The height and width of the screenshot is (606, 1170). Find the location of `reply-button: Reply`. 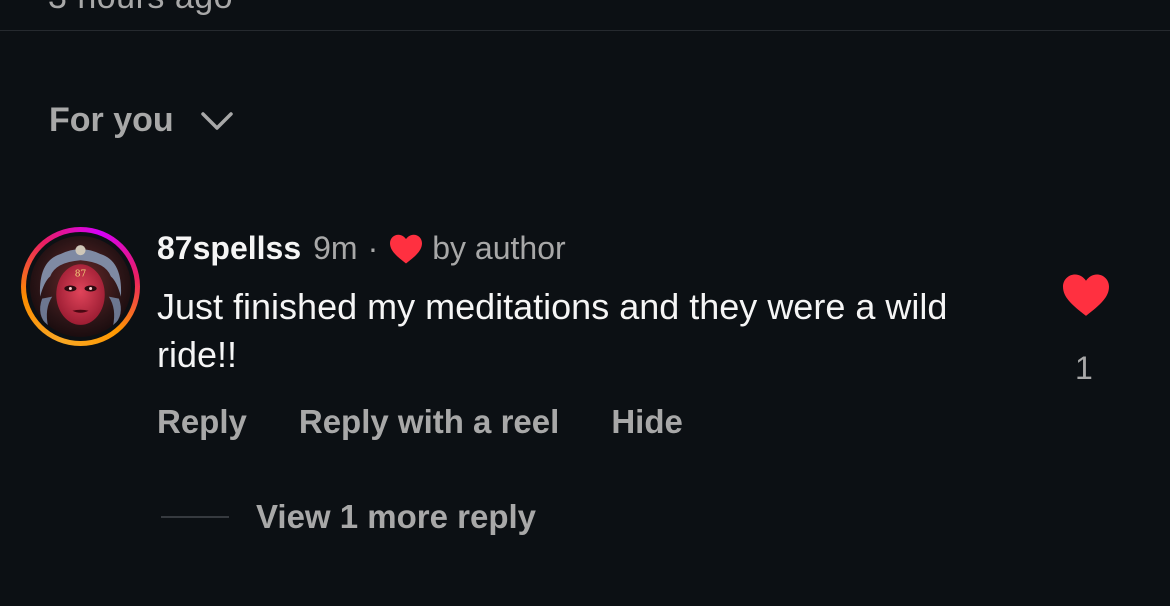

reply-button: Reply is located at coordinates (202, 422).